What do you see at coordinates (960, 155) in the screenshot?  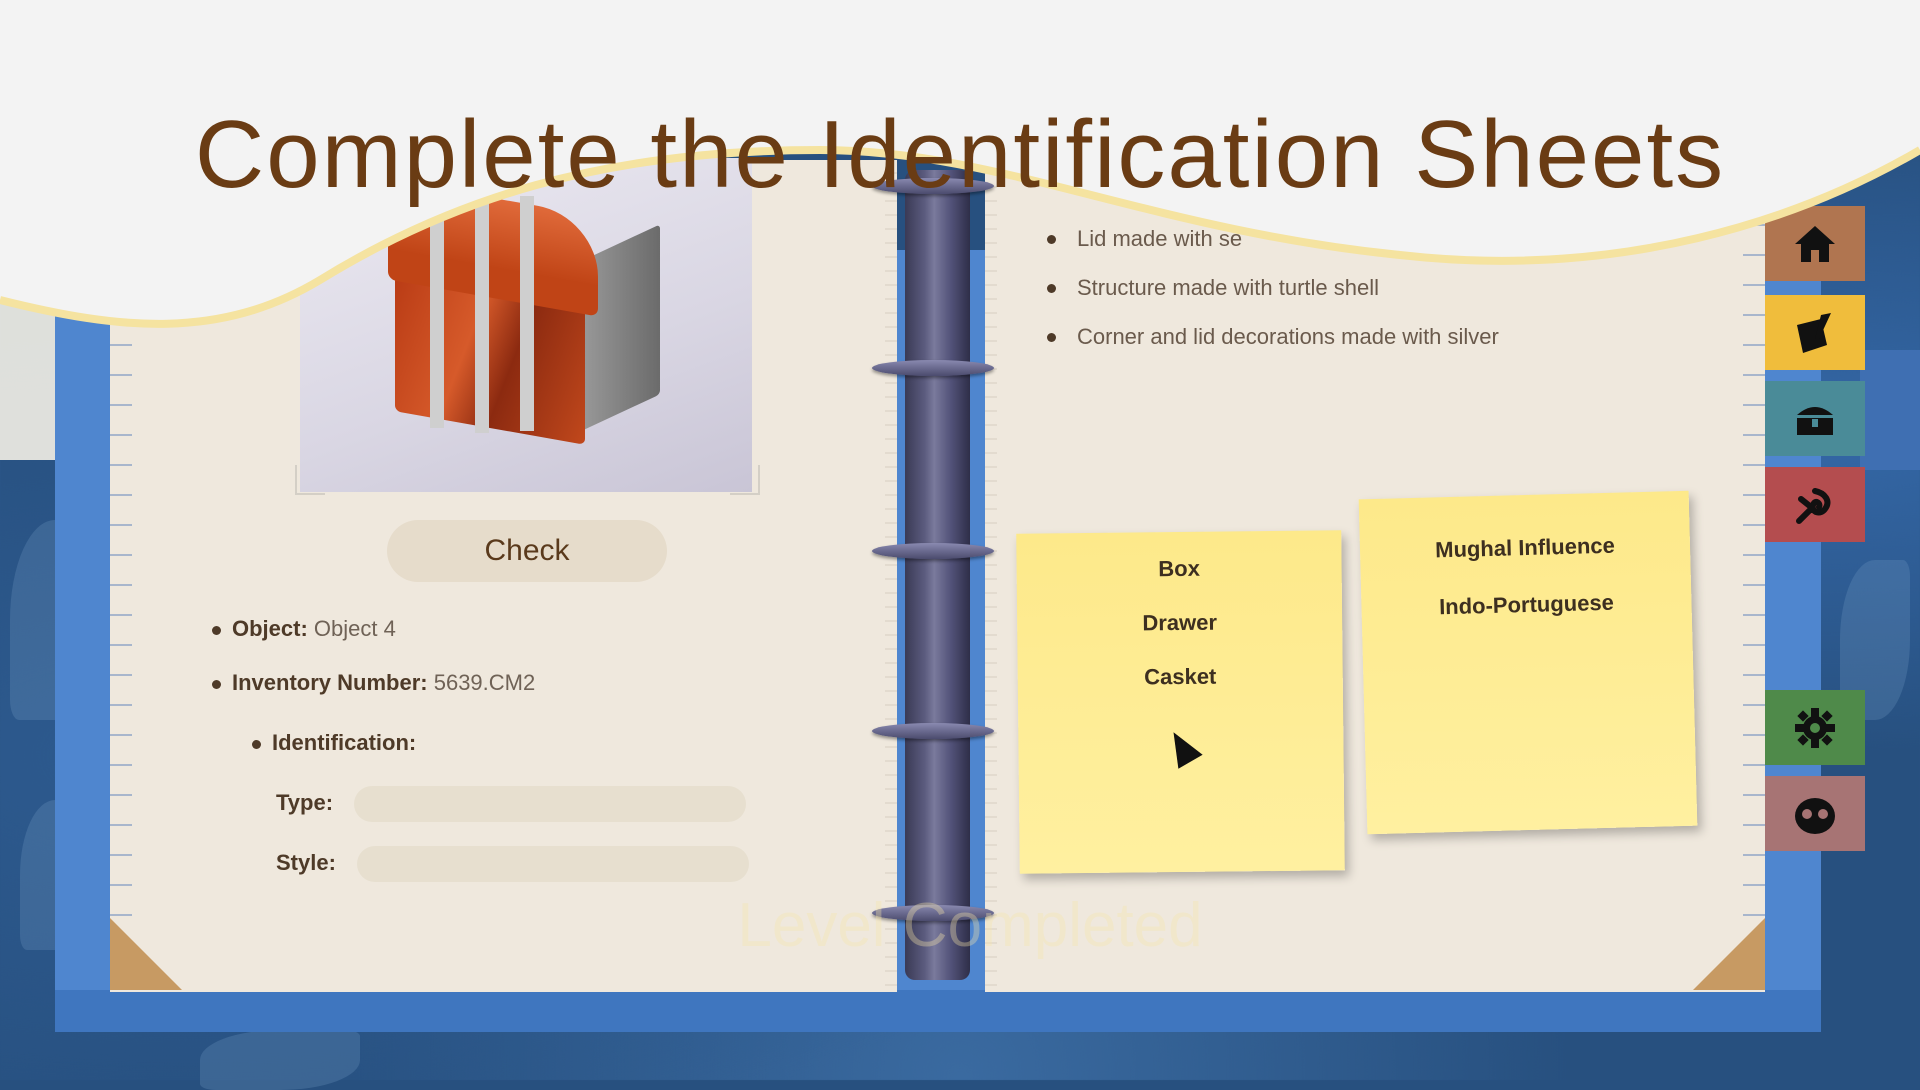 I see `page-title: Complete the Identification Sheets` at bounding box center [960, 155].